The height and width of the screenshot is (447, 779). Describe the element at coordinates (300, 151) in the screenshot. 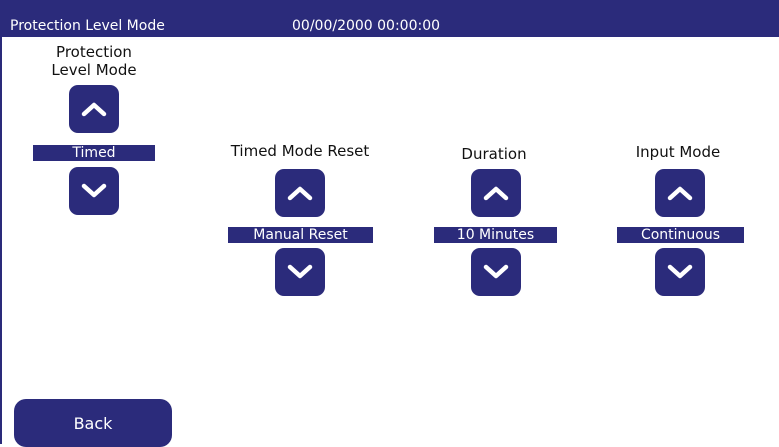

I see `timed-mode-reset-label: Timed Mode Reset` at that location.